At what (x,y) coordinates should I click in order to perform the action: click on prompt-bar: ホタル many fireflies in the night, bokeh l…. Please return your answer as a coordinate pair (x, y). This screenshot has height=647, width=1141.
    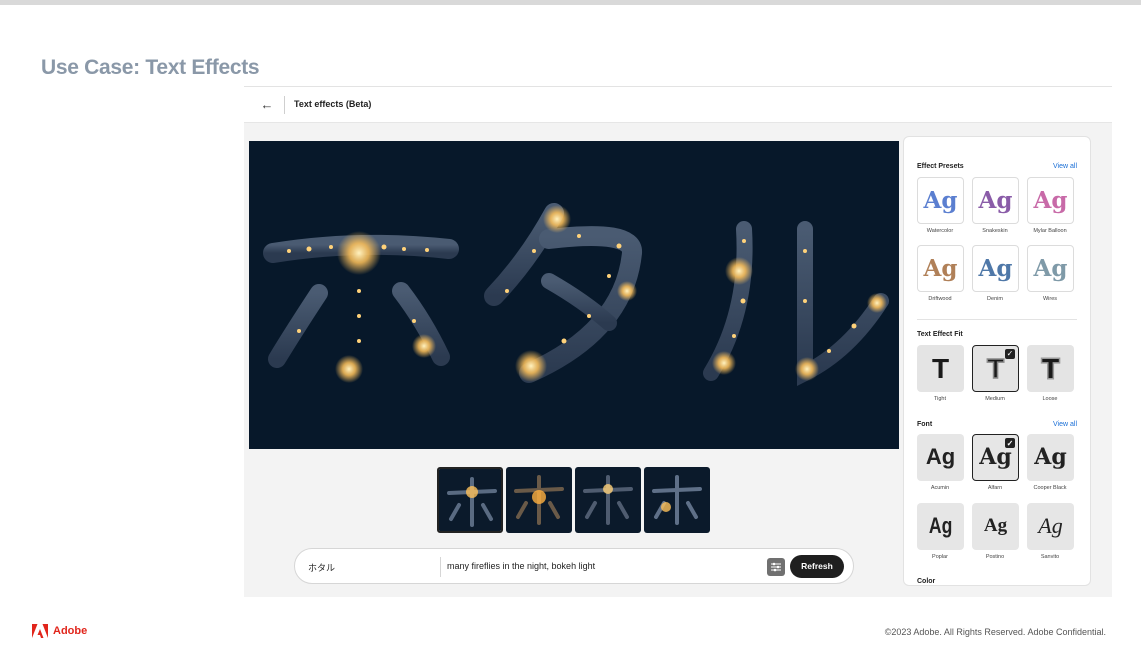
    Looking at the image, I should click on (574, 566).